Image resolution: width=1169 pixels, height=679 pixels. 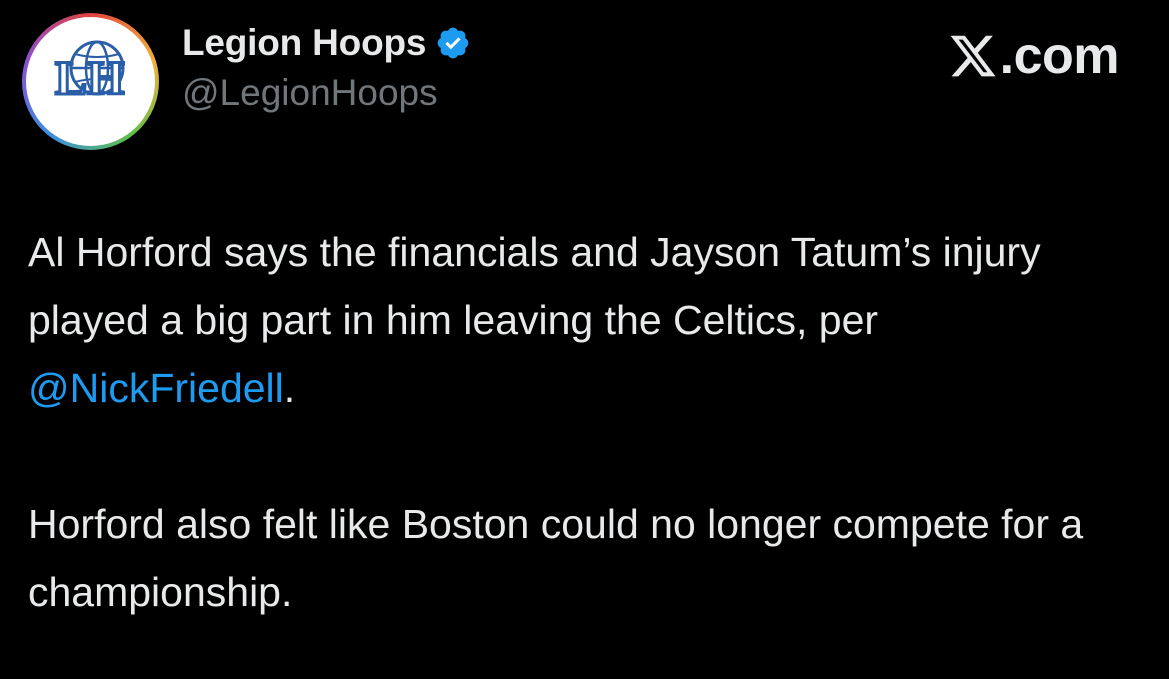 What do you see at coordinates (326, 67) in the screenshot?
I see `author-info: Legion Hoops @LegionHoops` at bounding box center [326, 67].